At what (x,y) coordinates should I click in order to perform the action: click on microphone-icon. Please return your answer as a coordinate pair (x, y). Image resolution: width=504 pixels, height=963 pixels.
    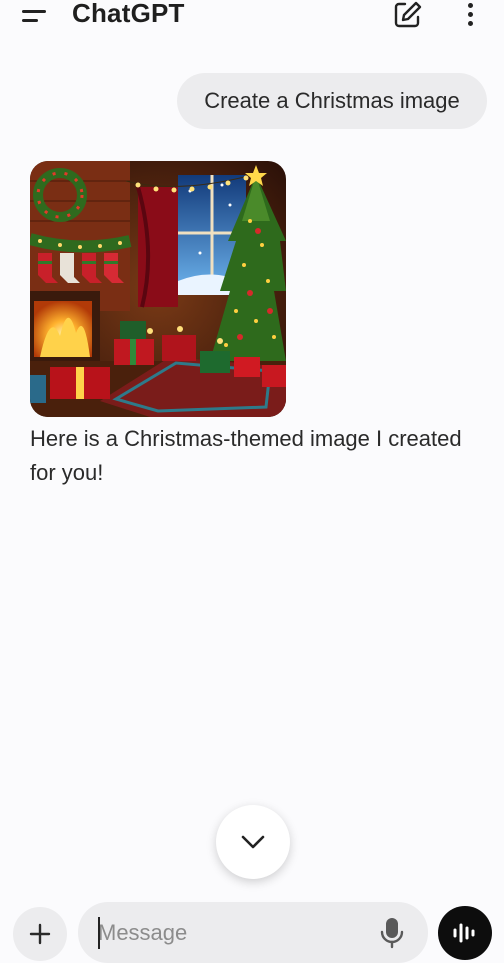
    Looking at the image, I should click on (392, 933).